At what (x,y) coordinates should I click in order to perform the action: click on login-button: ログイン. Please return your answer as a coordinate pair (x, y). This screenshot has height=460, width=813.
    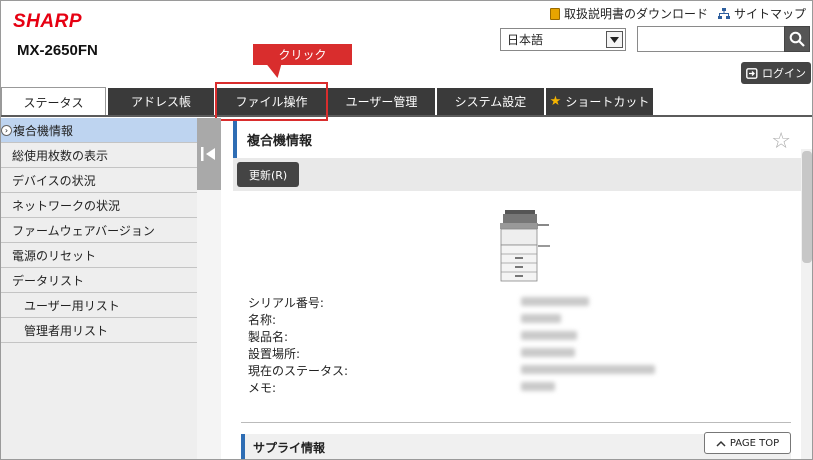
    Looking at the image, I should click on (776, 73).